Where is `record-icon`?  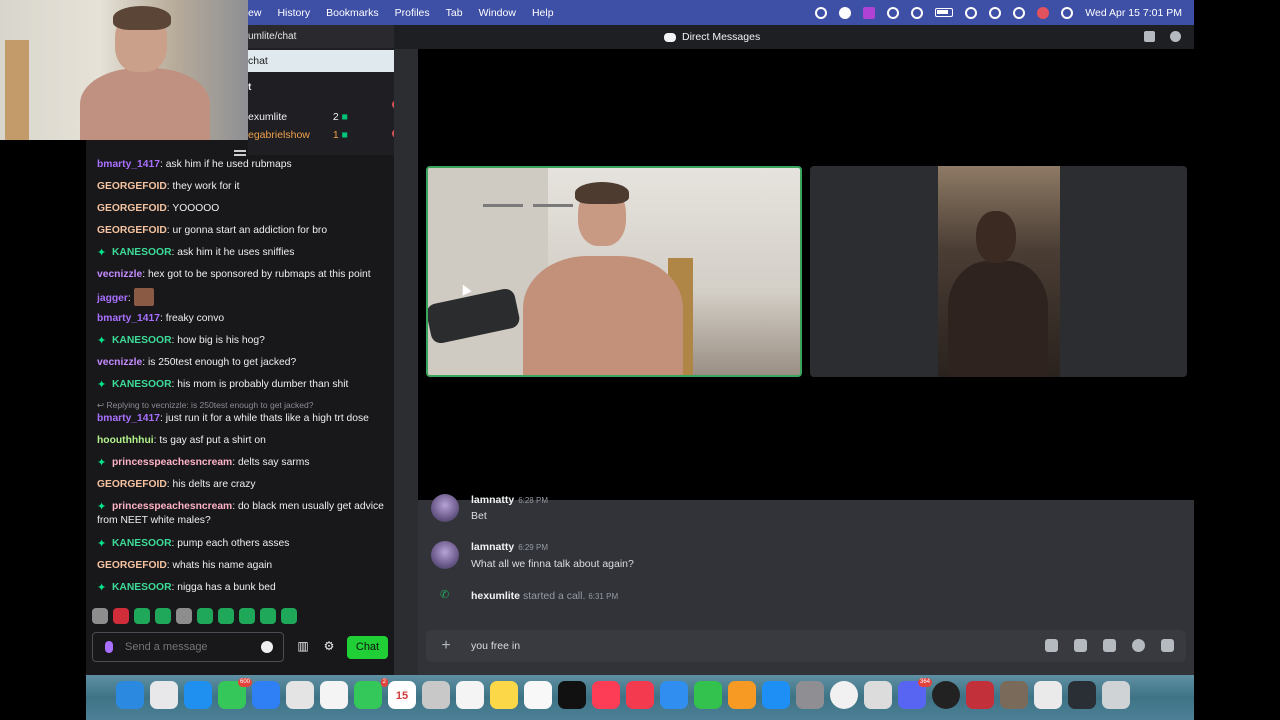 record-icon is located at coordinates (845, 12).